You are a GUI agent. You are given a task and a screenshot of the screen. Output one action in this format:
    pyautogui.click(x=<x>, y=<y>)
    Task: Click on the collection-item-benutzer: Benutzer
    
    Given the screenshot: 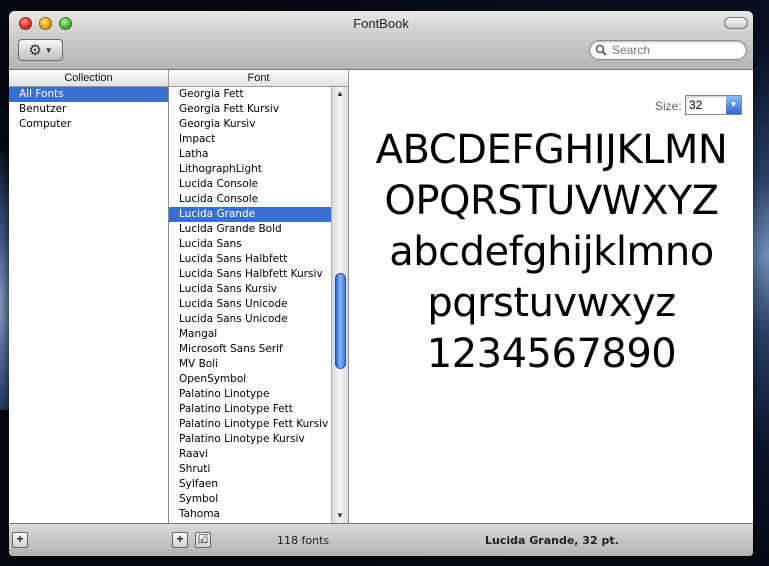 What is the action you would take?
    pyautogui.click(x=88, y=109)
    